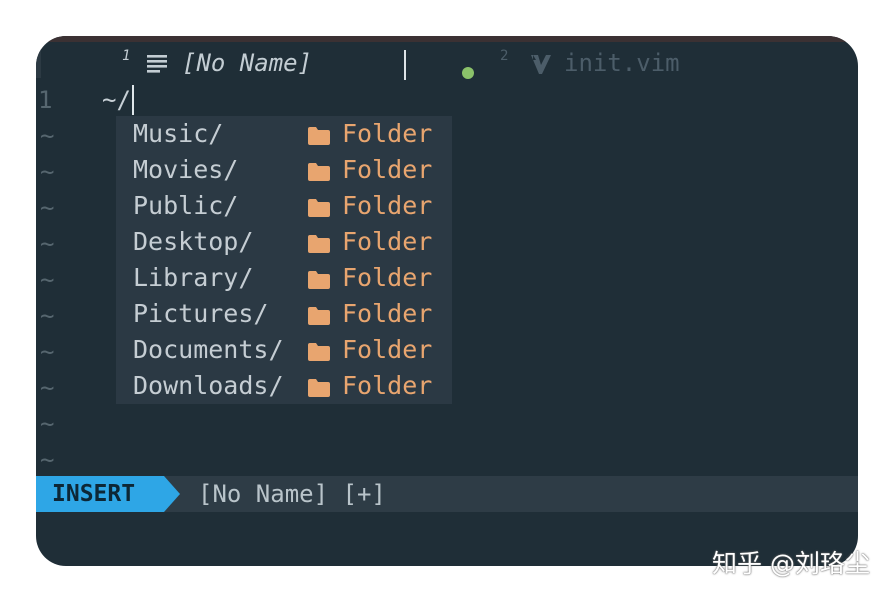 The width and height of the screenshot is (894, 602). I want to click on text-cursor, so click(133, 100).